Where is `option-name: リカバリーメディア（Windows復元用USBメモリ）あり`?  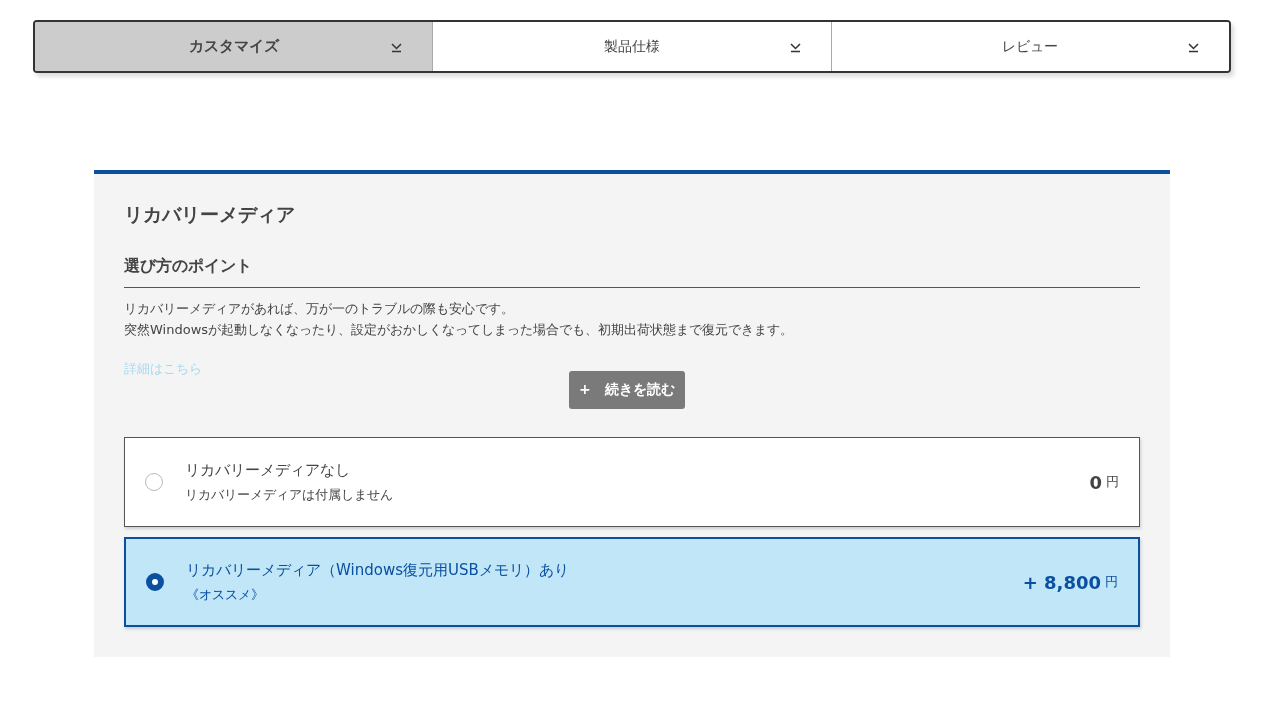
option-name: リカバリーメディア（Windows復元用USBメモリ）あり is located at coordinates (378, 570).